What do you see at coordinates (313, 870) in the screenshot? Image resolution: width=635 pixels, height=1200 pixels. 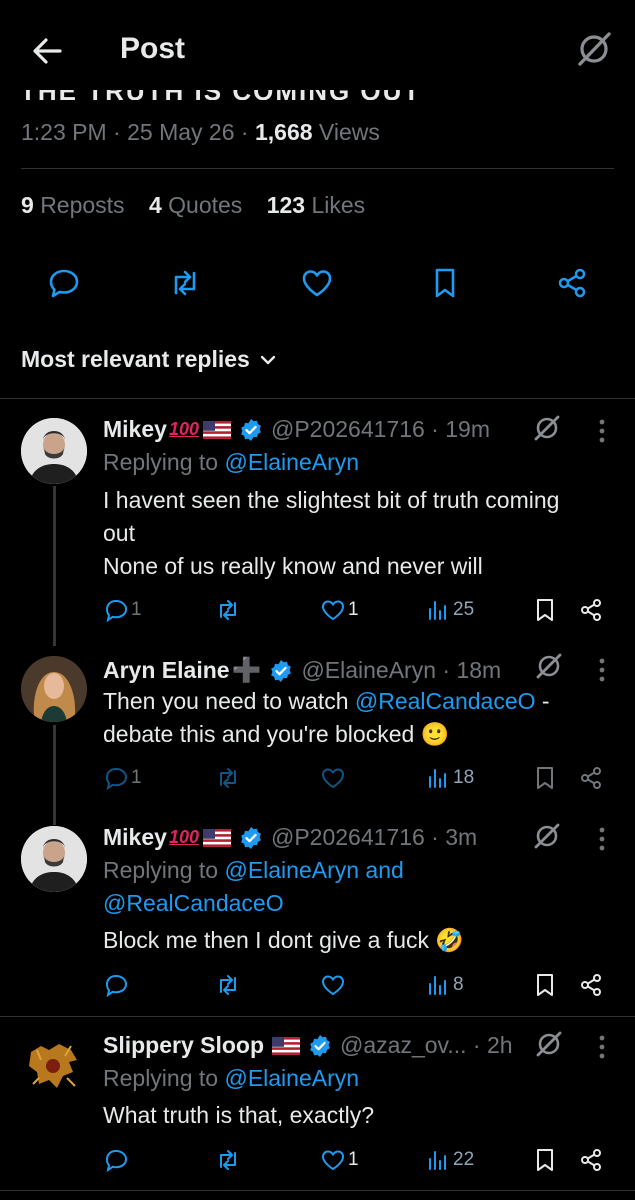 I see `mention-link: @ElaineAryn and` at bounding box center [313, 870].